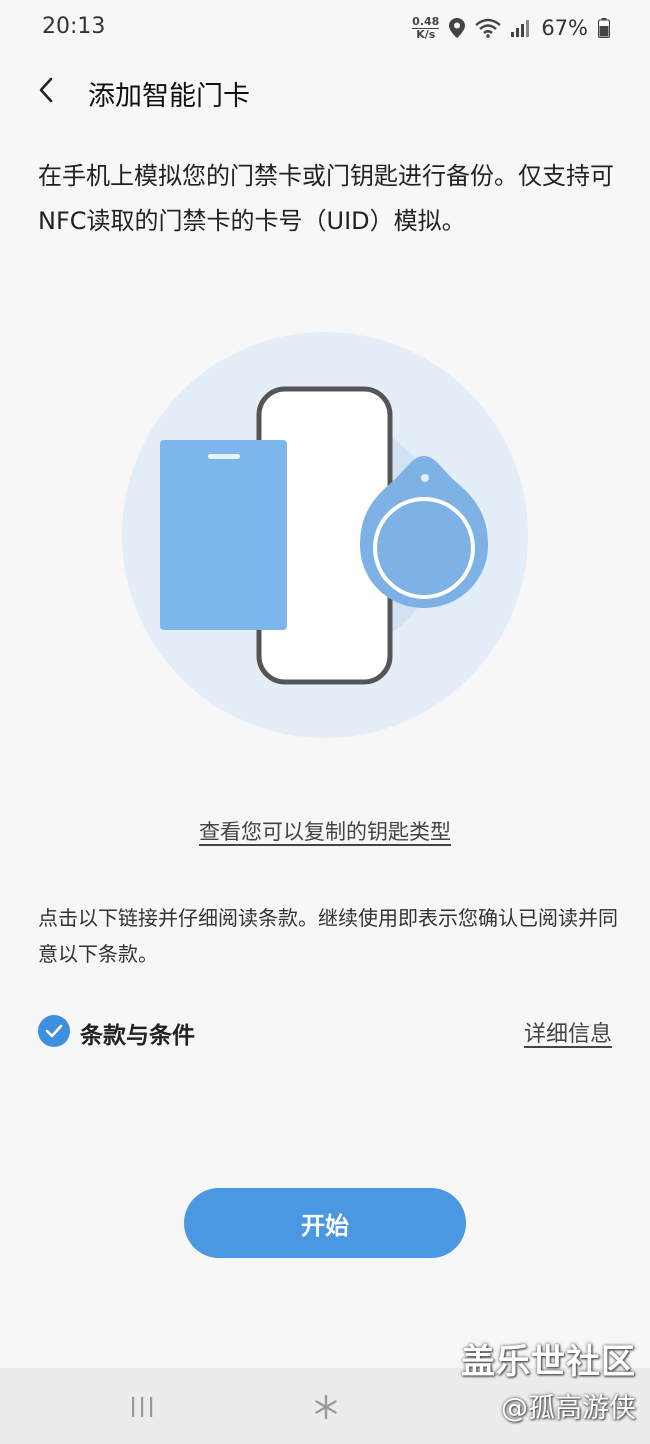  I want to click on access-card-icon, so click(223, 535).